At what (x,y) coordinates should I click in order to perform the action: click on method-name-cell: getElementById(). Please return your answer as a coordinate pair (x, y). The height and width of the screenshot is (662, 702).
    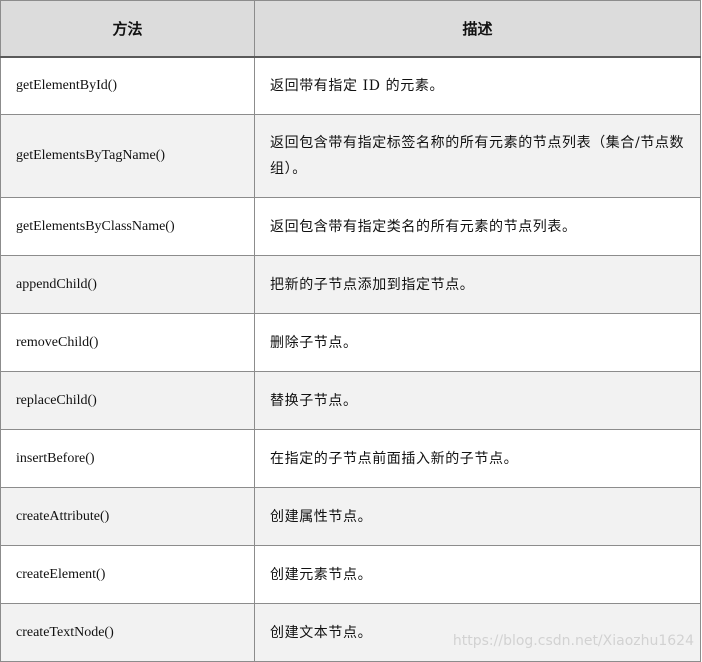
    Looking at the image, I should click on (127, 85).